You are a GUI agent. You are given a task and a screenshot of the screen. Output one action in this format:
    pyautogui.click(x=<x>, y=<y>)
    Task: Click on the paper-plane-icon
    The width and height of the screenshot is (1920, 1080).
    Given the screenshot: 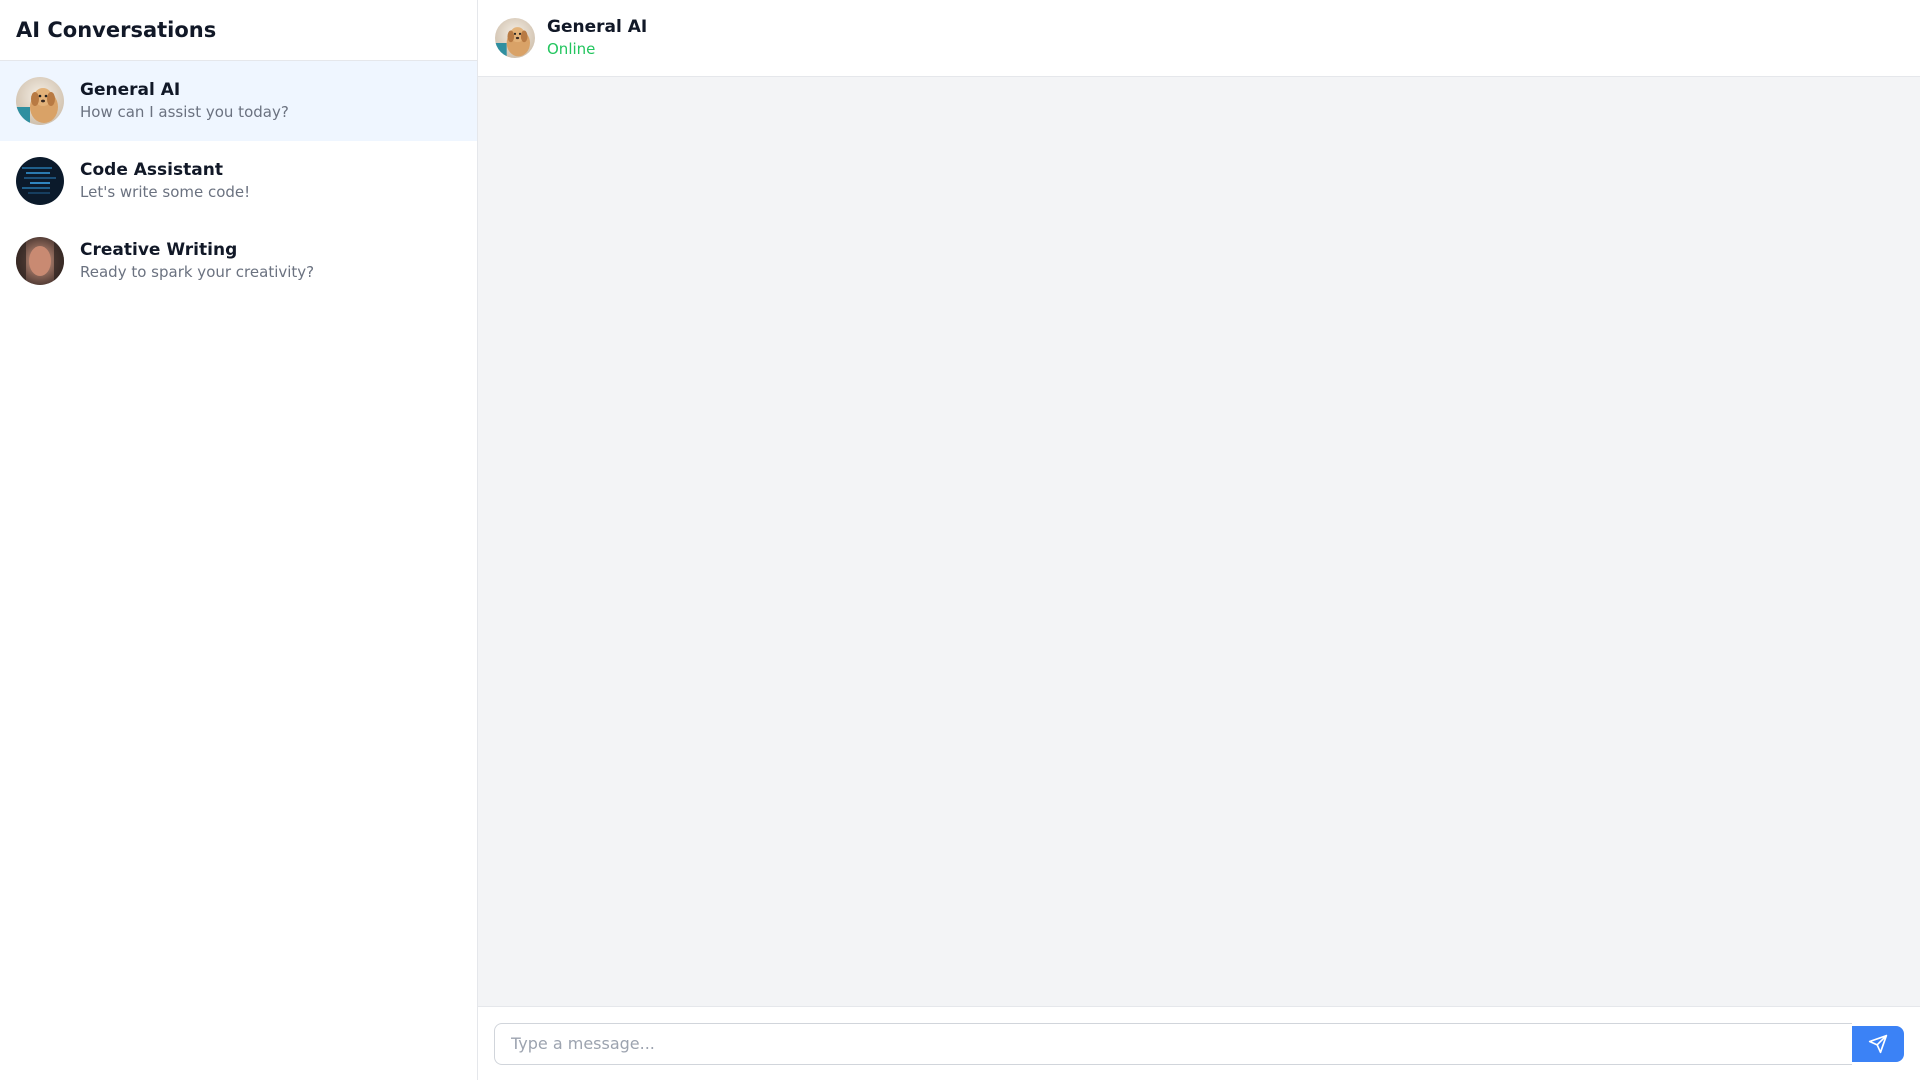 What is the action you would take?
    pyautogui.click(x=1878, y=1044)
    